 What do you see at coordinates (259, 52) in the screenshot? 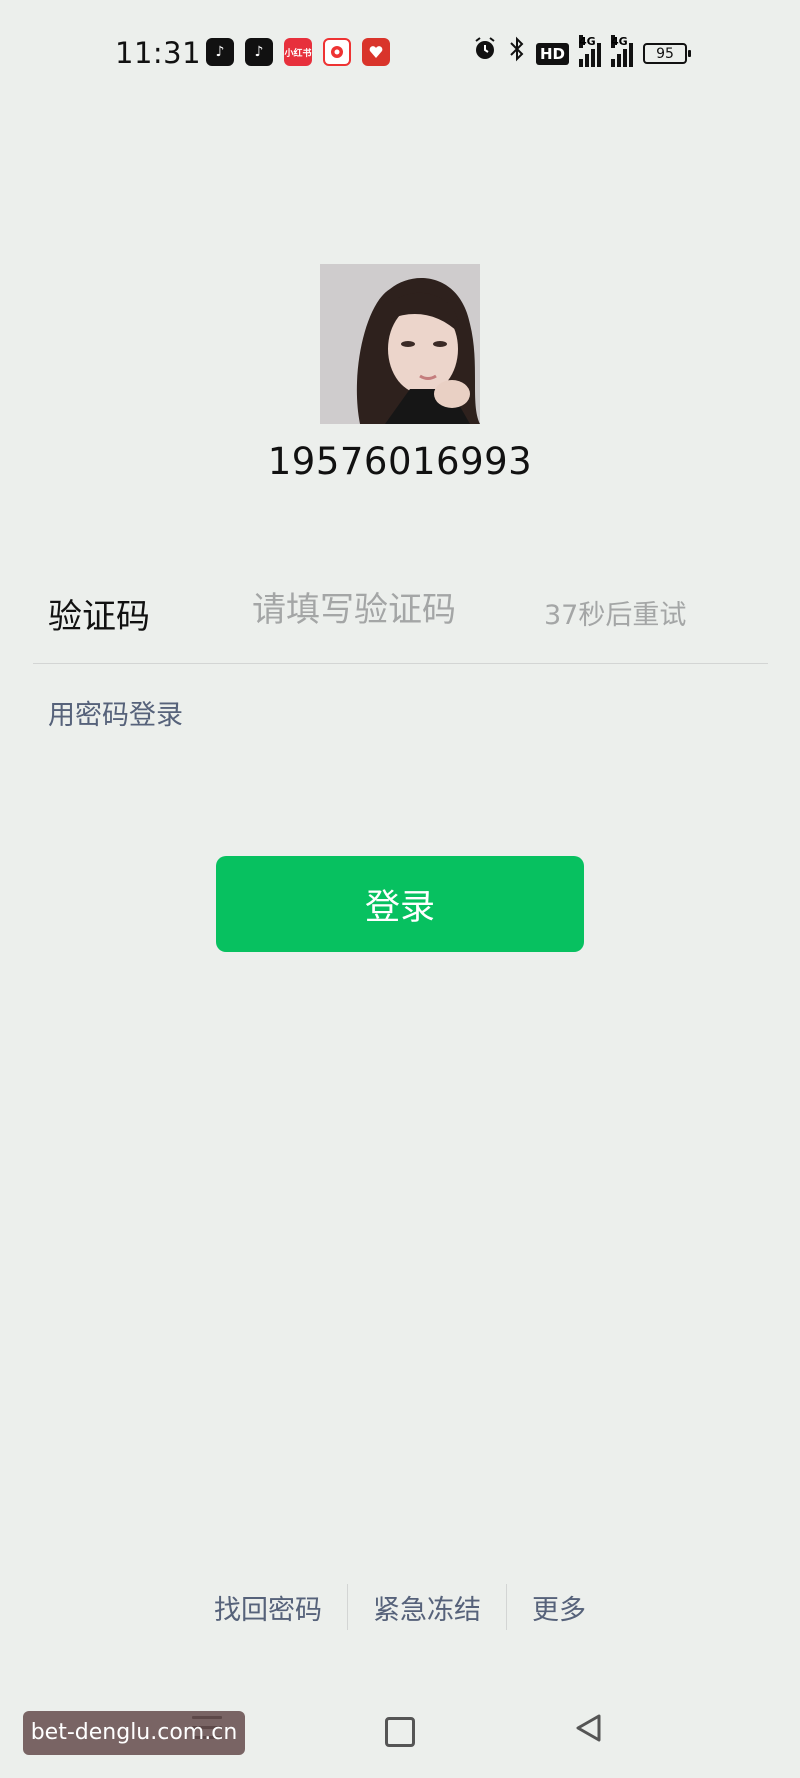
I see `douyin-lite-icon: ♪` at bounding box center [259, 52].